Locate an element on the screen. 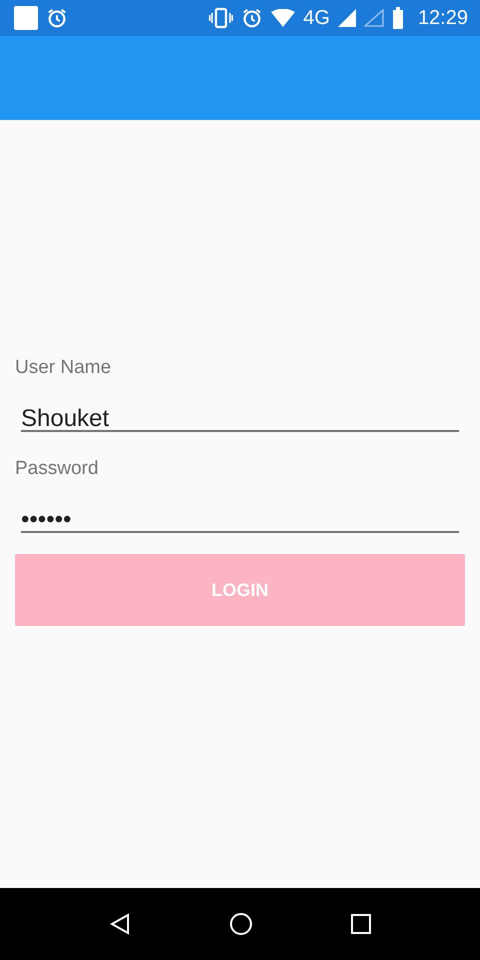 This screenshot has height=960, width=480. home-icon is located at coordinates (241, 924).